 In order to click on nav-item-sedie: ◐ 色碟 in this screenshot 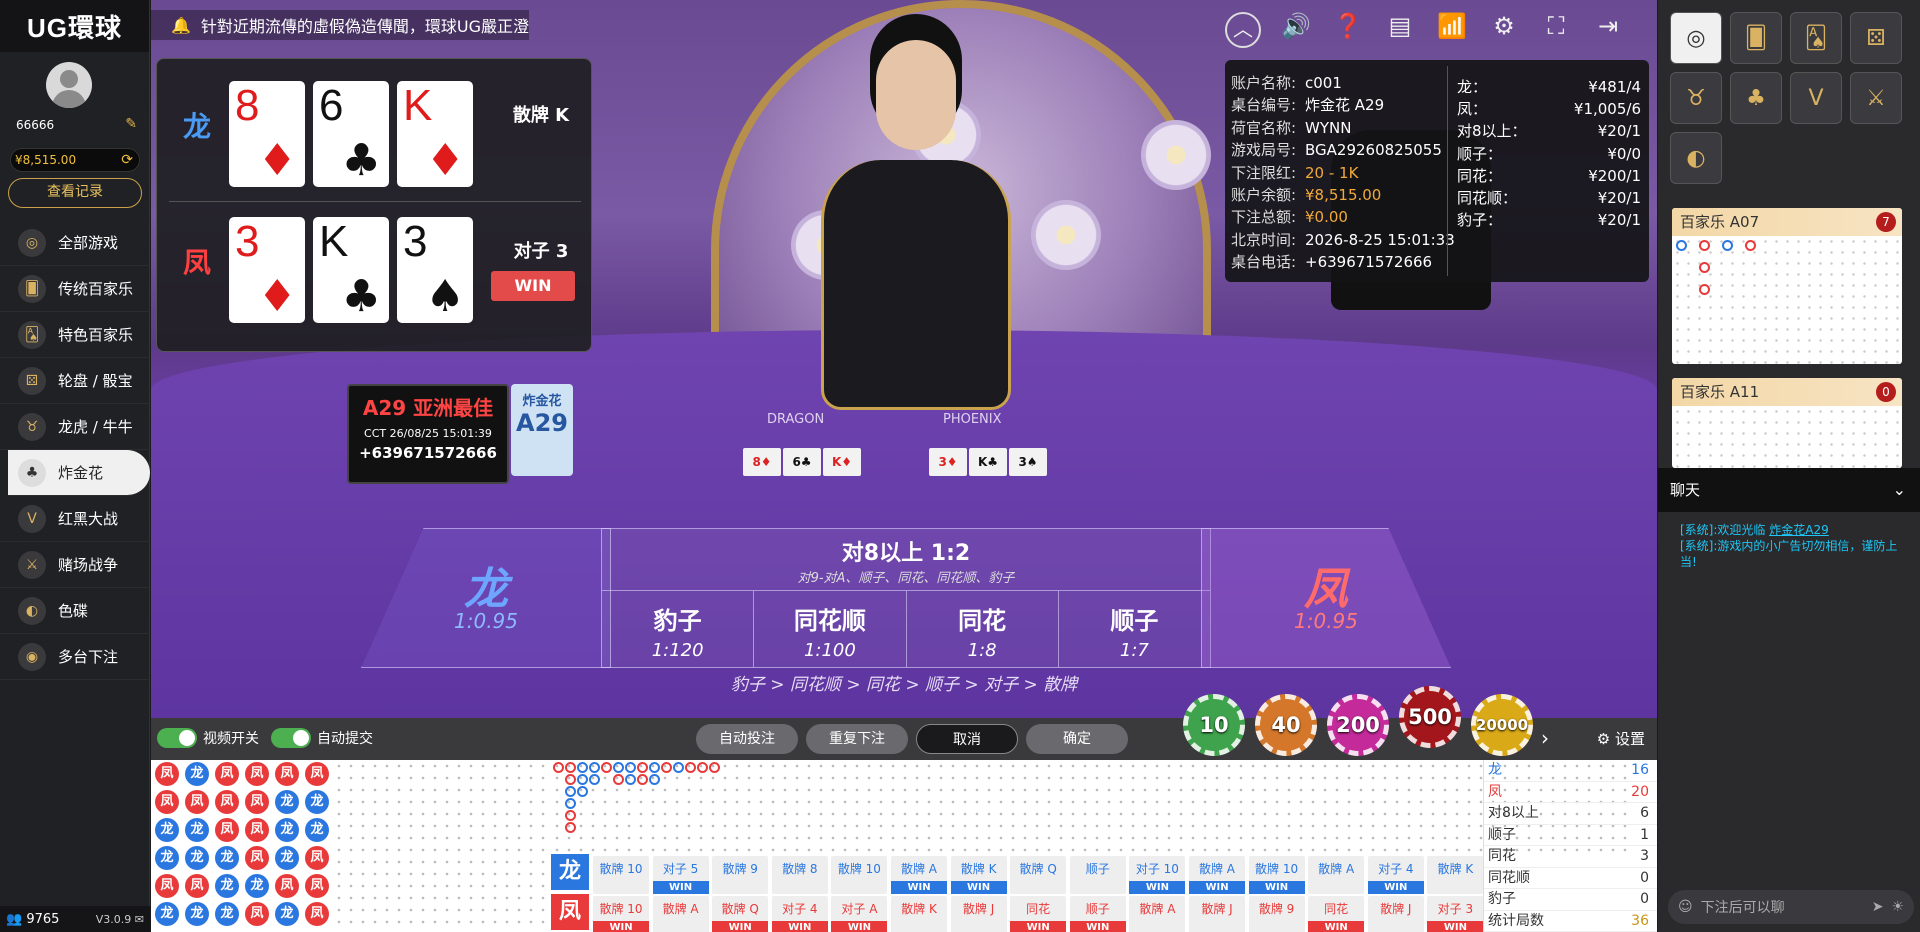, I will do `click(75, 611)`.